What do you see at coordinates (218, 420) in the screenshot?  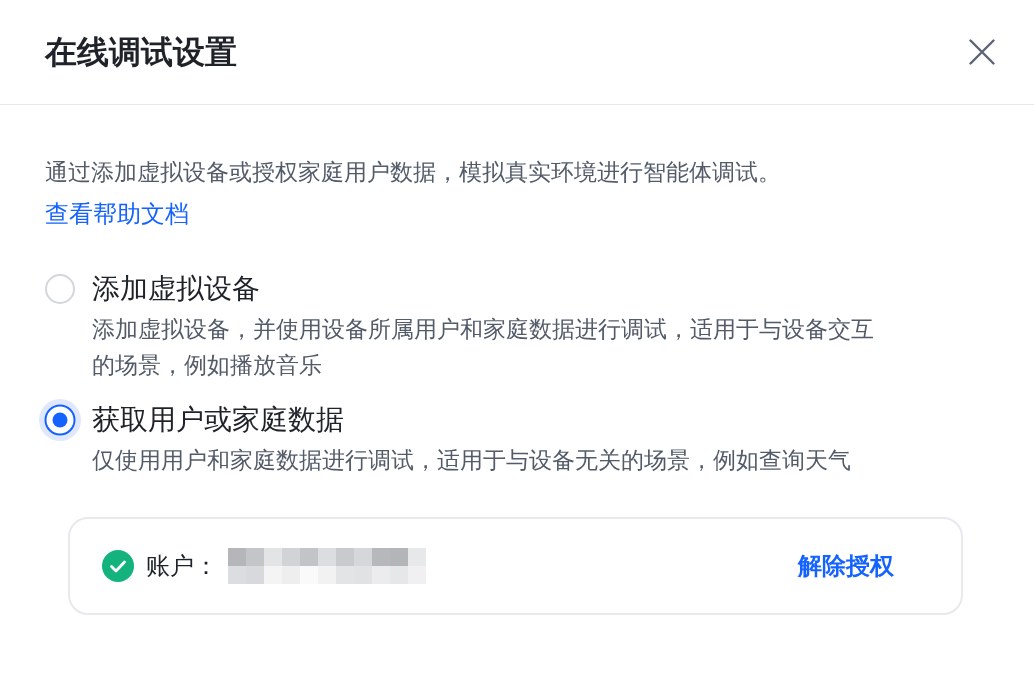 I see `option-label: 获取用户或家庭数据` at bounding box center [218, 420].